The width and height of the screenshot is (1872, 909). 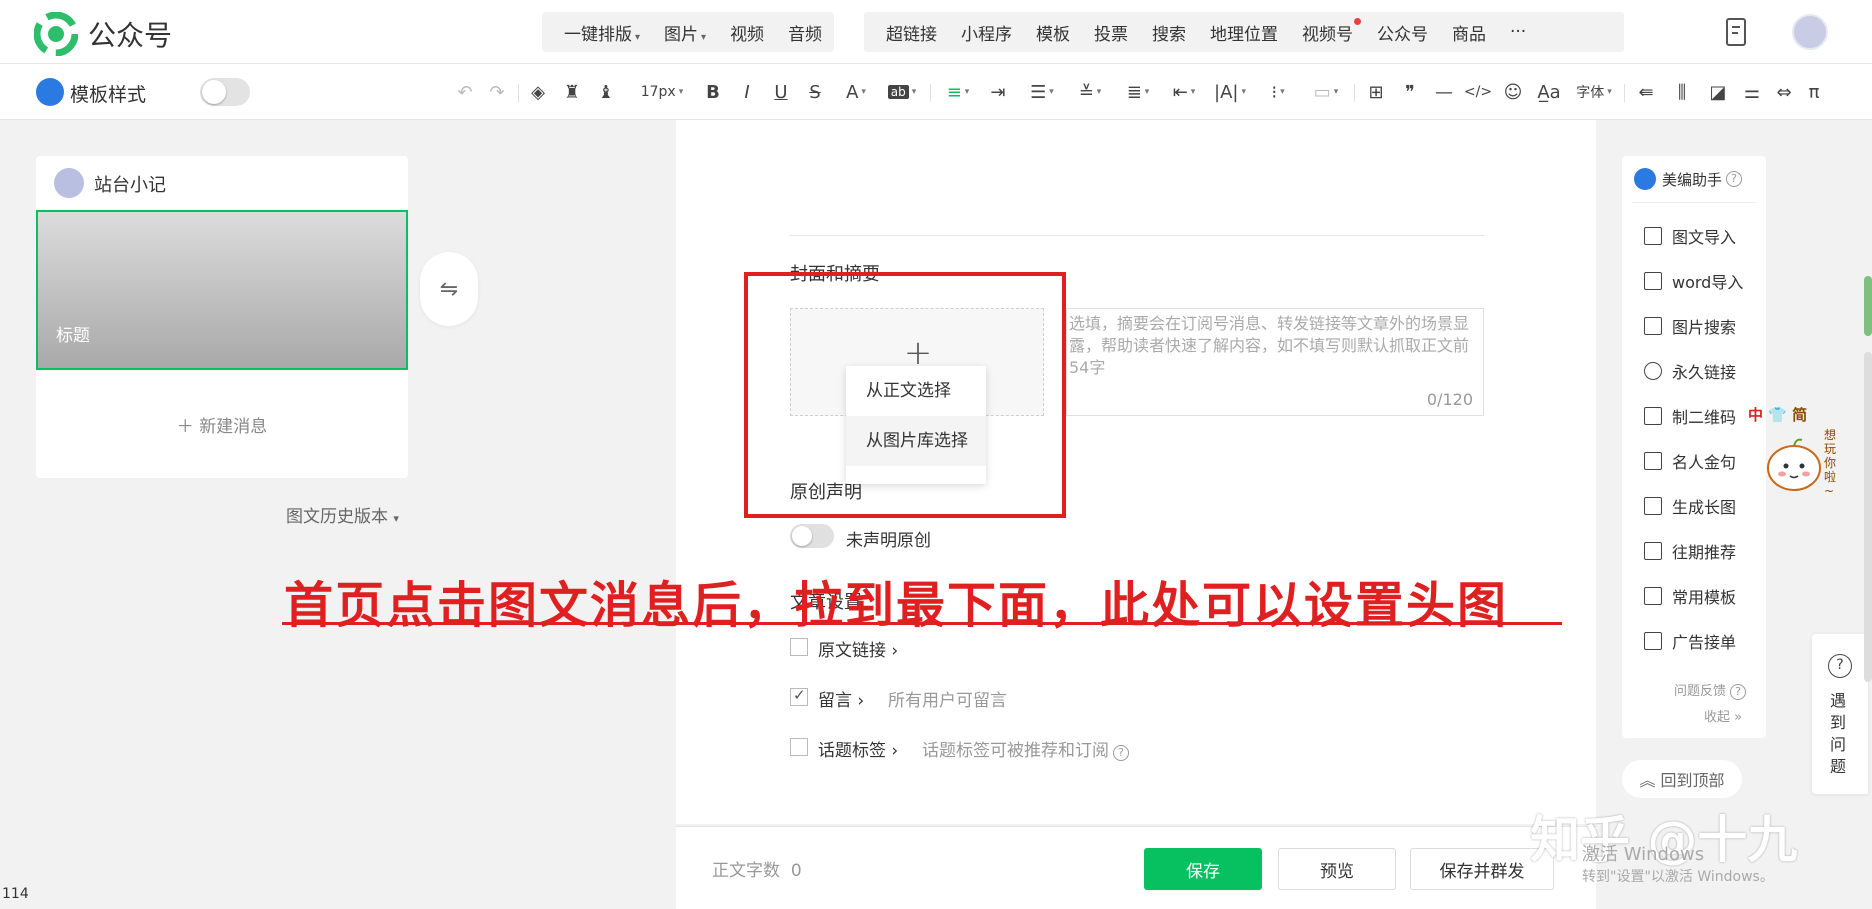 I want to click on article-card: 标题, so click(x=222, y=290).